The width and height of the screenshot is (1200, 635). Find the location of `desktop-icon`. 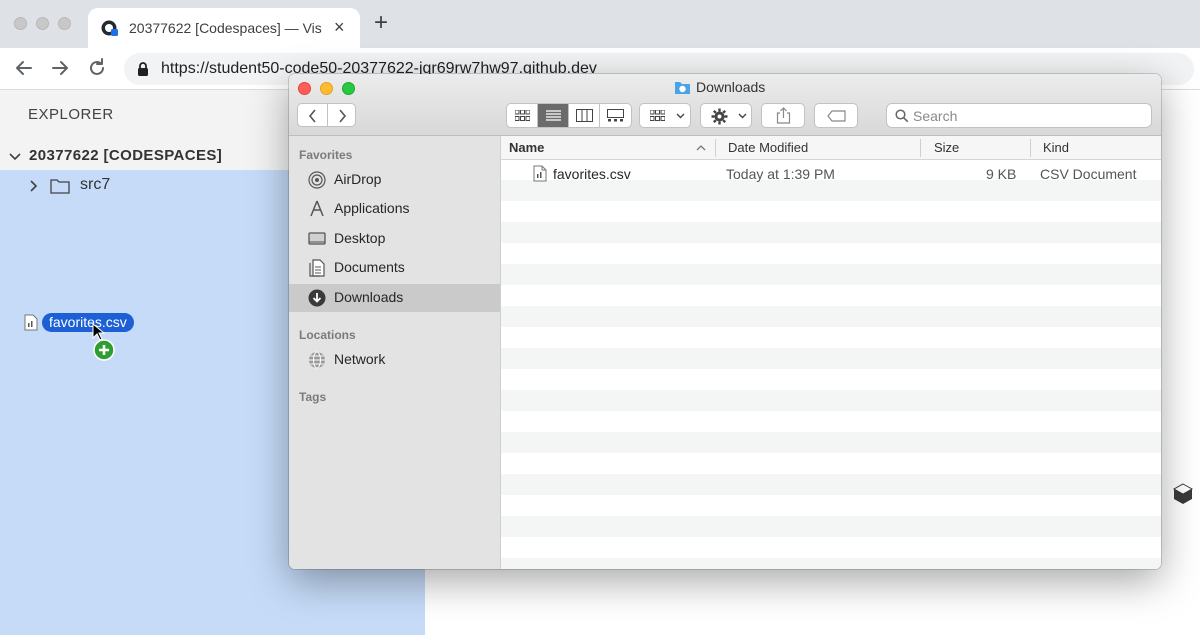

desktop-icon is located at coordinates (317, 238).